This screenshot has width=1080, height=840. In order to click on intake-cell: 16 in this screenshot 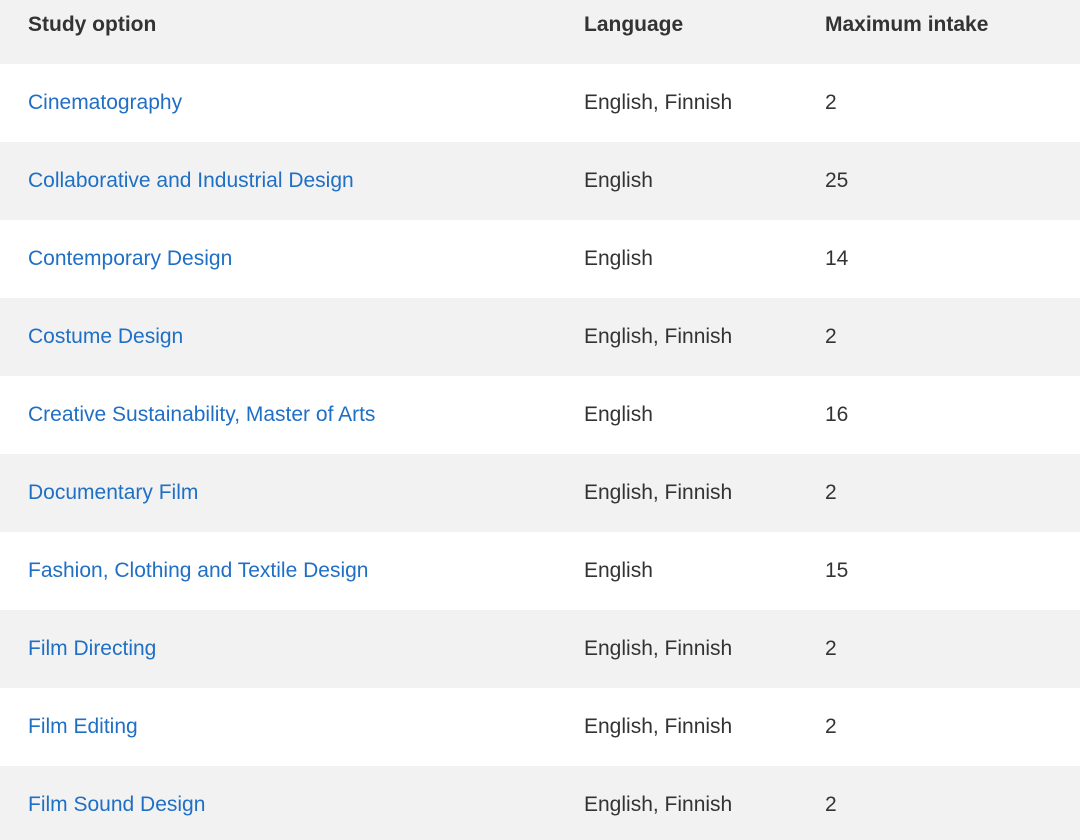, I will do `click(837, 414)`.